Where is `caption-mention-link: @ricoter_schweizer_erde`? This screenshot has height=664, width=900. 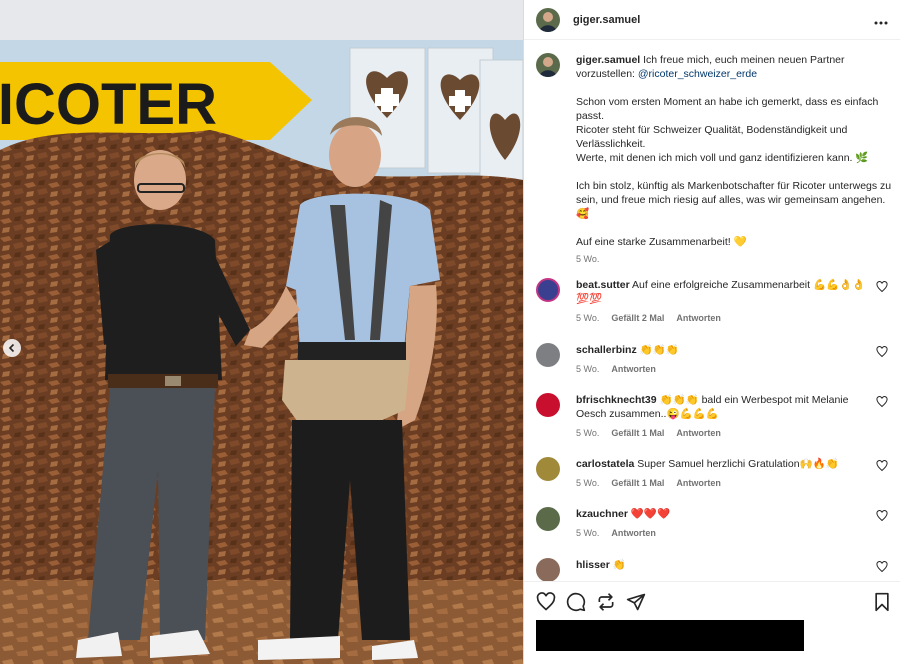
caption-mention-link: @ricoter_schweizer_erde is located at coordinates (697, 74).